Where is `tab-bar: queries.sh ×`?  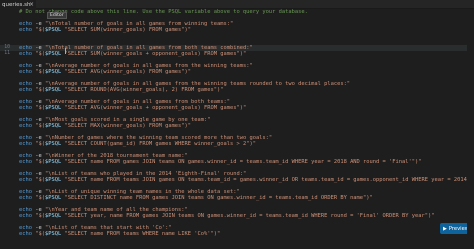 tab-bar: queries.sh × is located at coordinates (237, 4).